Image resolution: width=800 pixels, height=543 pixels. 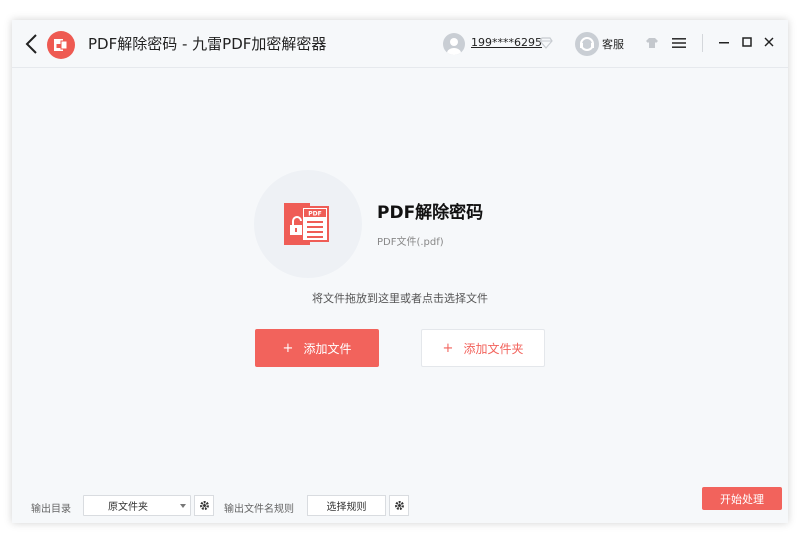 What do you see at coordinates (613, 44) in the screenshot?
I see `service-link: 客服` at bounding box center [613, 44].